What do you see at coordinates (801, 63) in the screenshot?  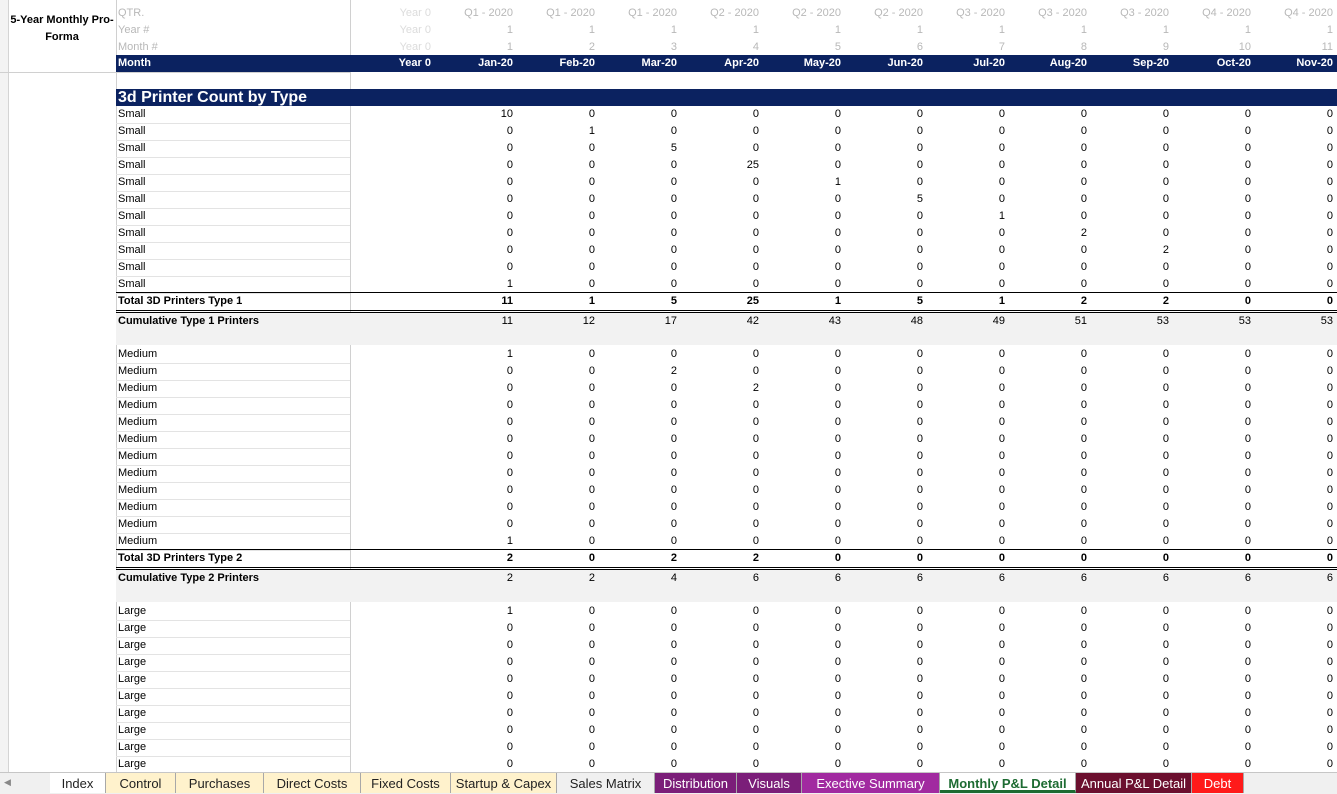 I see `cell-value: May-20` at bounding box center [801, 63].